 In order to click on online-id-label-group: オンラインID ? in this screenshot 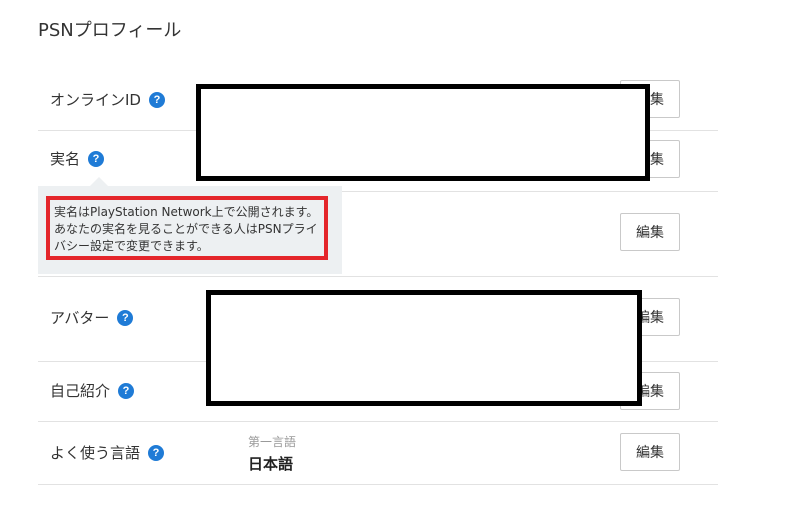, I will do `click(107, 99)`.